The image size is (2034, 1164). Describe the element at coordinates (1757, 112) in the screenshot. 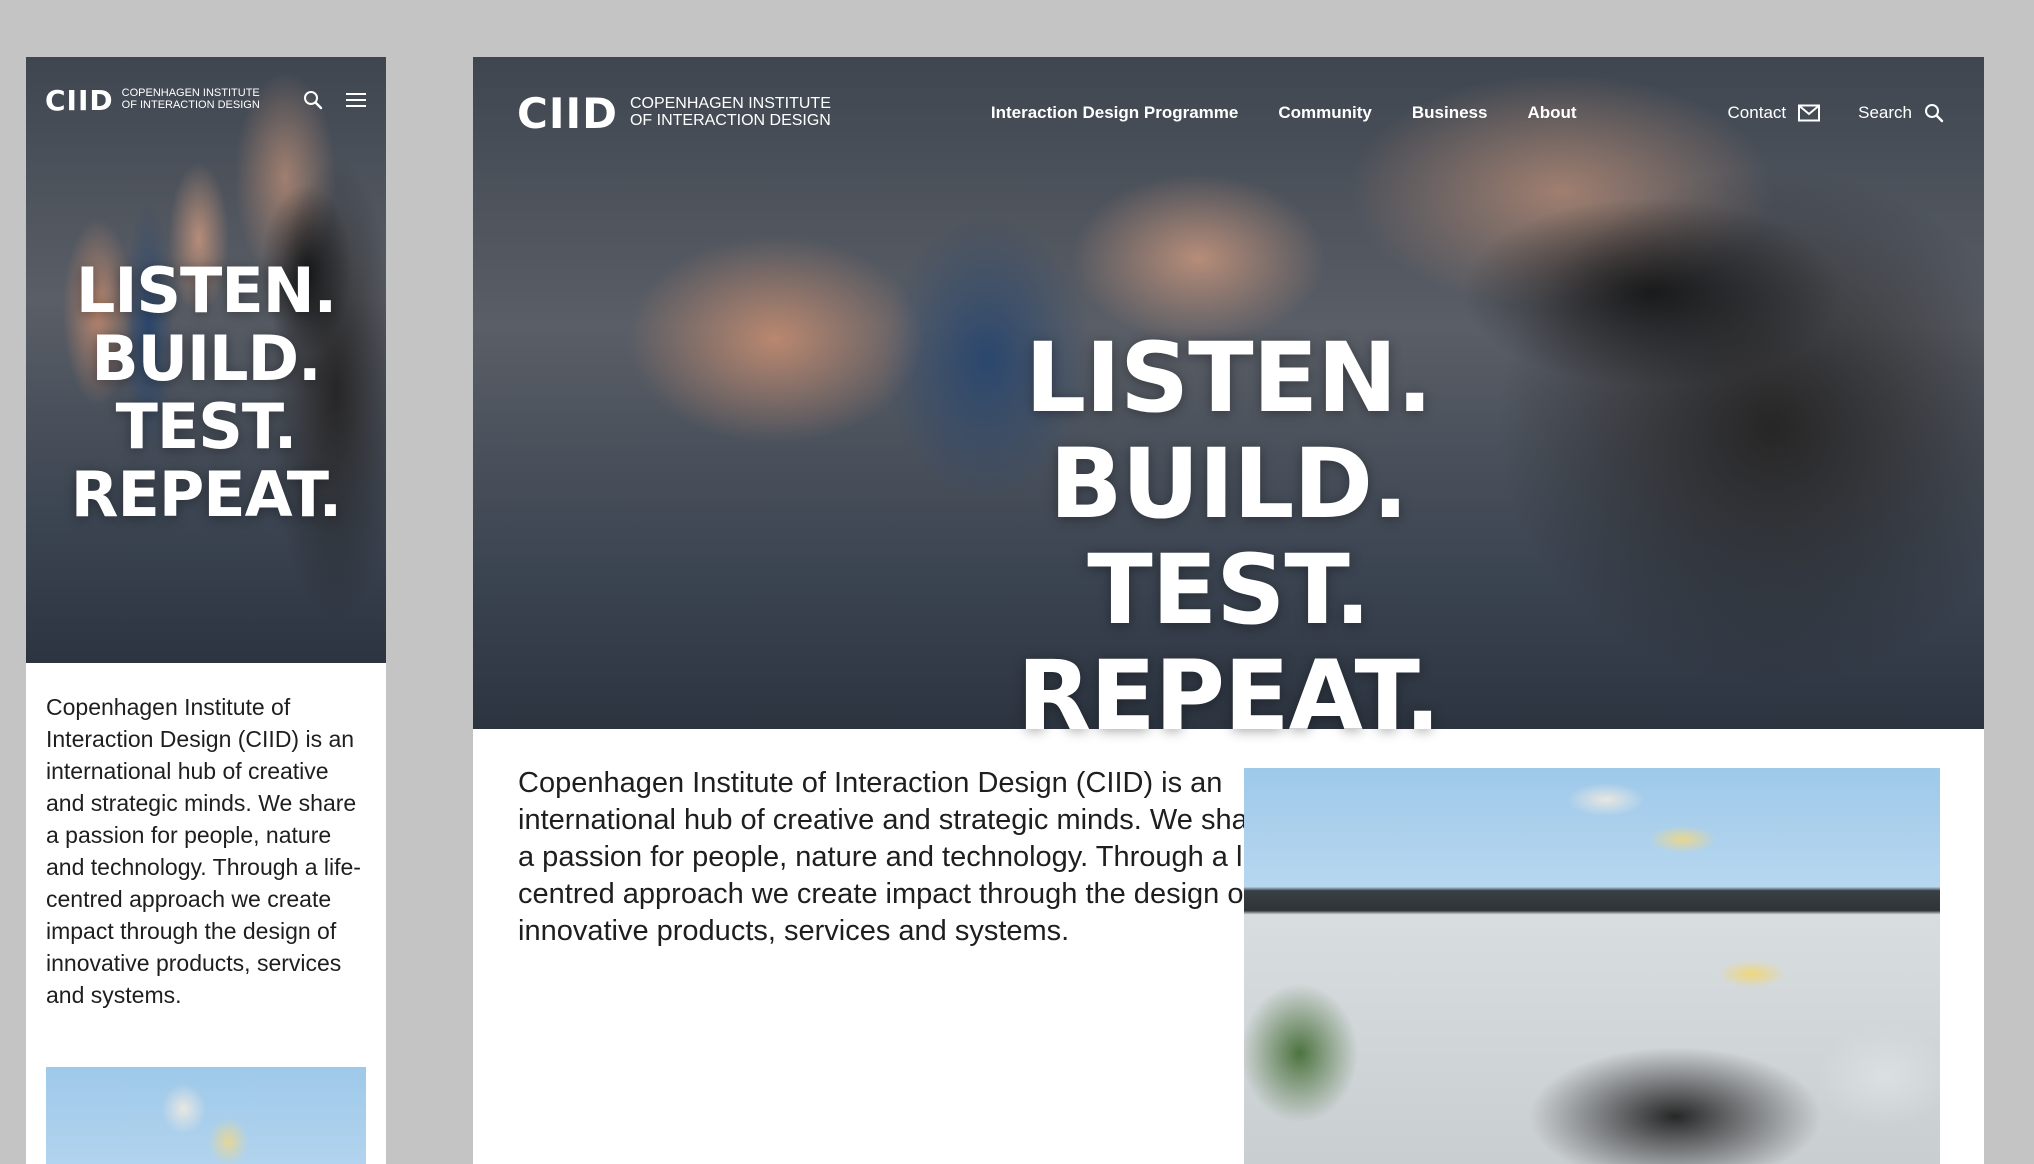

I see `contact-label: Contact` at that location.